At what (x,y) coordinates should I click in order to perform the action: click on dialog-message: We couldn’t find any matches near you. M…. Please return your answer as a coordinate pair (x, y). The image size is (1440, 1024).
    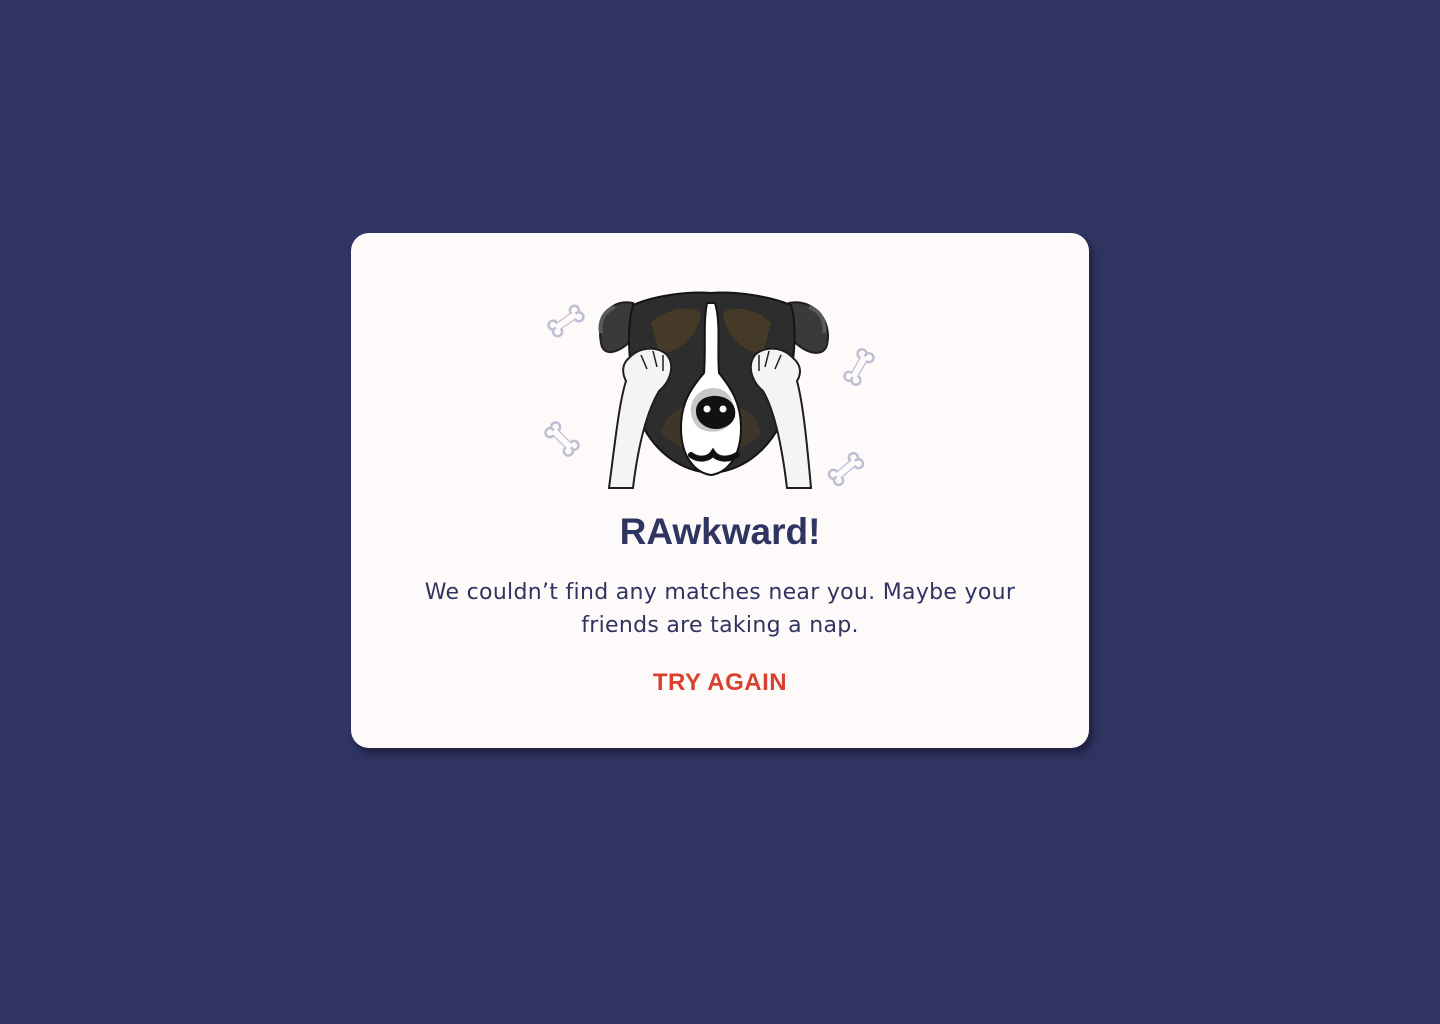
    Looking at the image, I should click on (720, 609).